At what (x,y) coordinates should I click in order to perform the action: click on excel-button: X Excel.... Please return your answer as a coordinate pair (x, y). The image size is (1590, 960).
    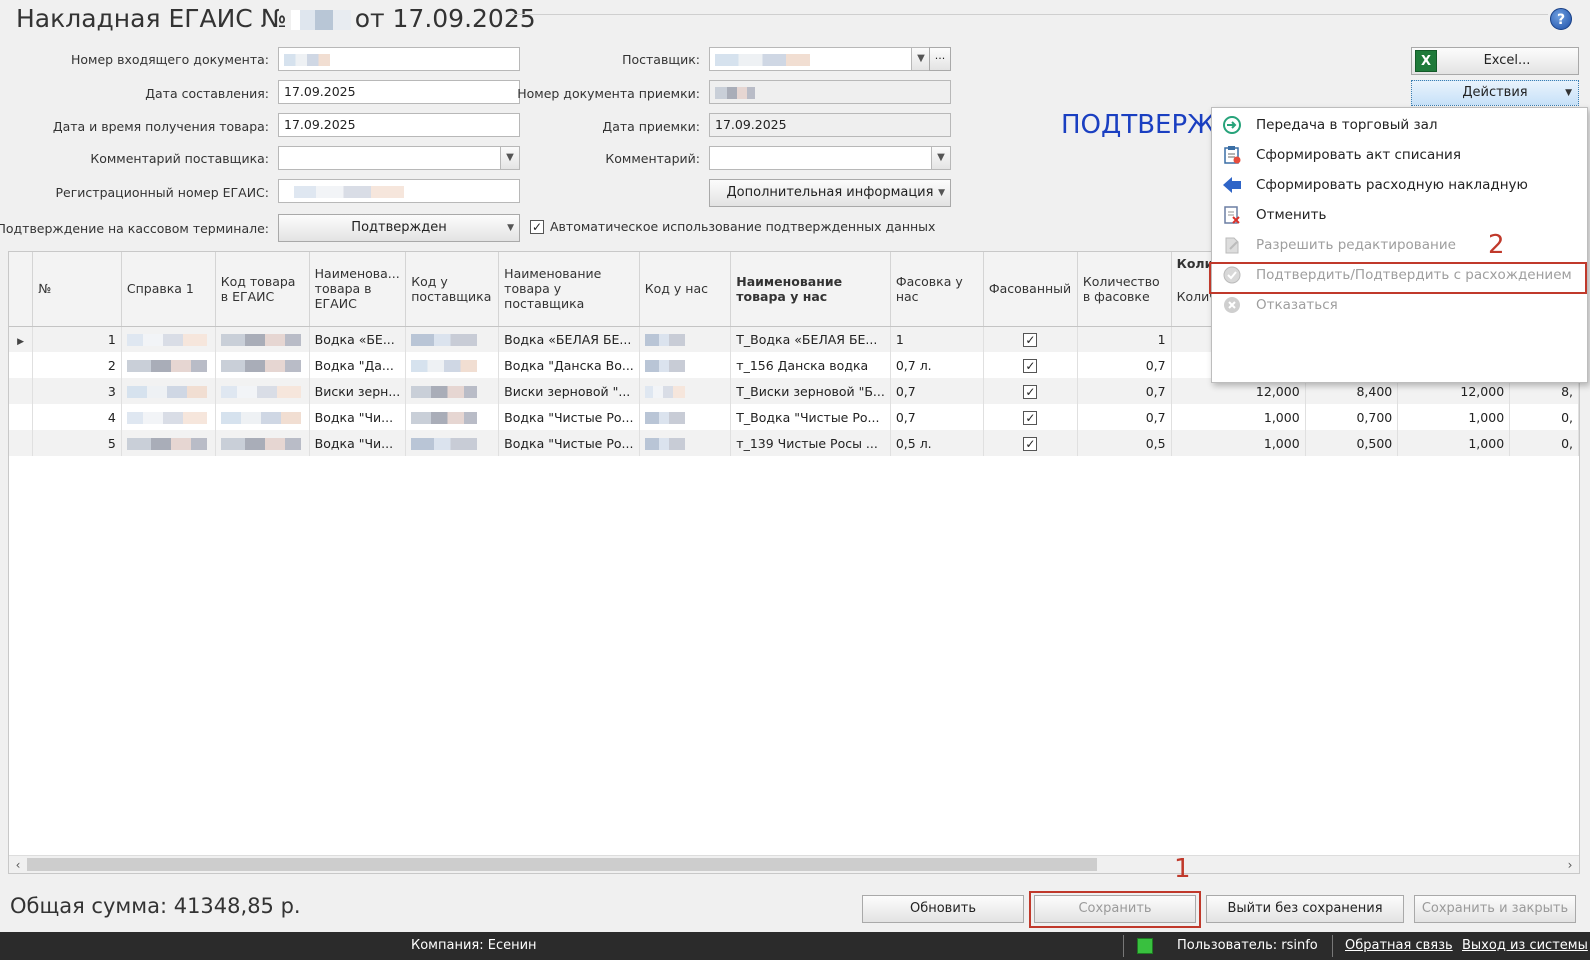
    Looking at the image, I should click on (1495, 61).